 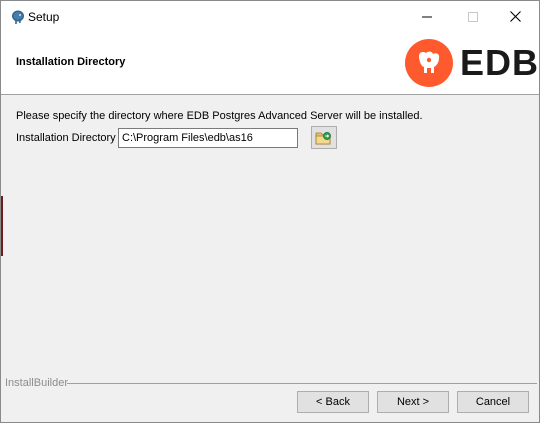 What do you see at coordinates (413, 402) in the screenshot?
I see `next-button: Next >` at bounding box center [413, 402].